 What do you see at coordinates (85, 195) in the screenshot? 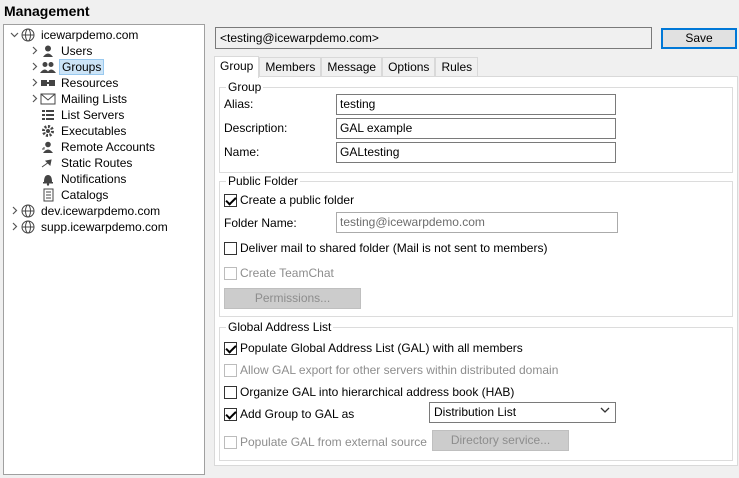
I see `tree-label: Catalogs` at bounding box center [85, 195].